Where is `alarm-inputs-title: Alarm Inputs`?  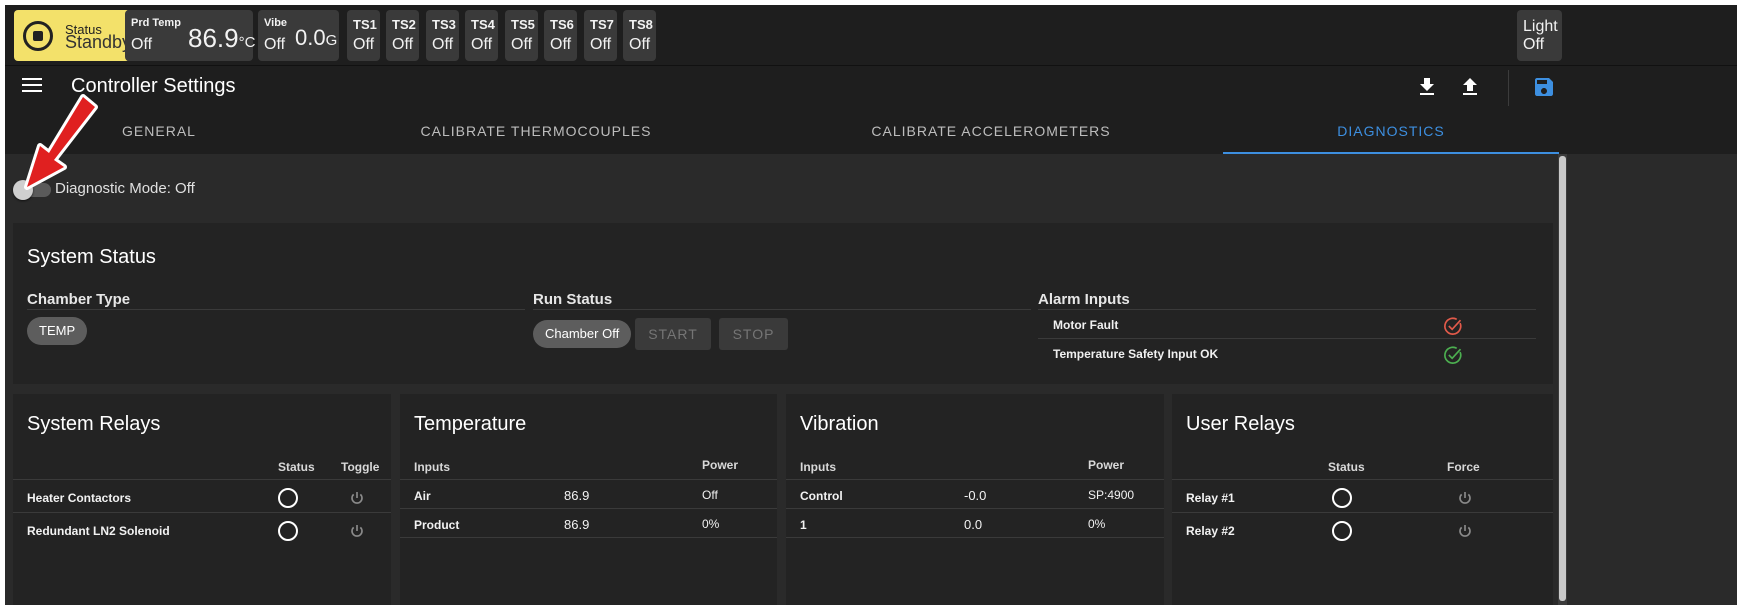
alarm-inputs-title: Alarm Inputs is located at coordinates (1084, 299).